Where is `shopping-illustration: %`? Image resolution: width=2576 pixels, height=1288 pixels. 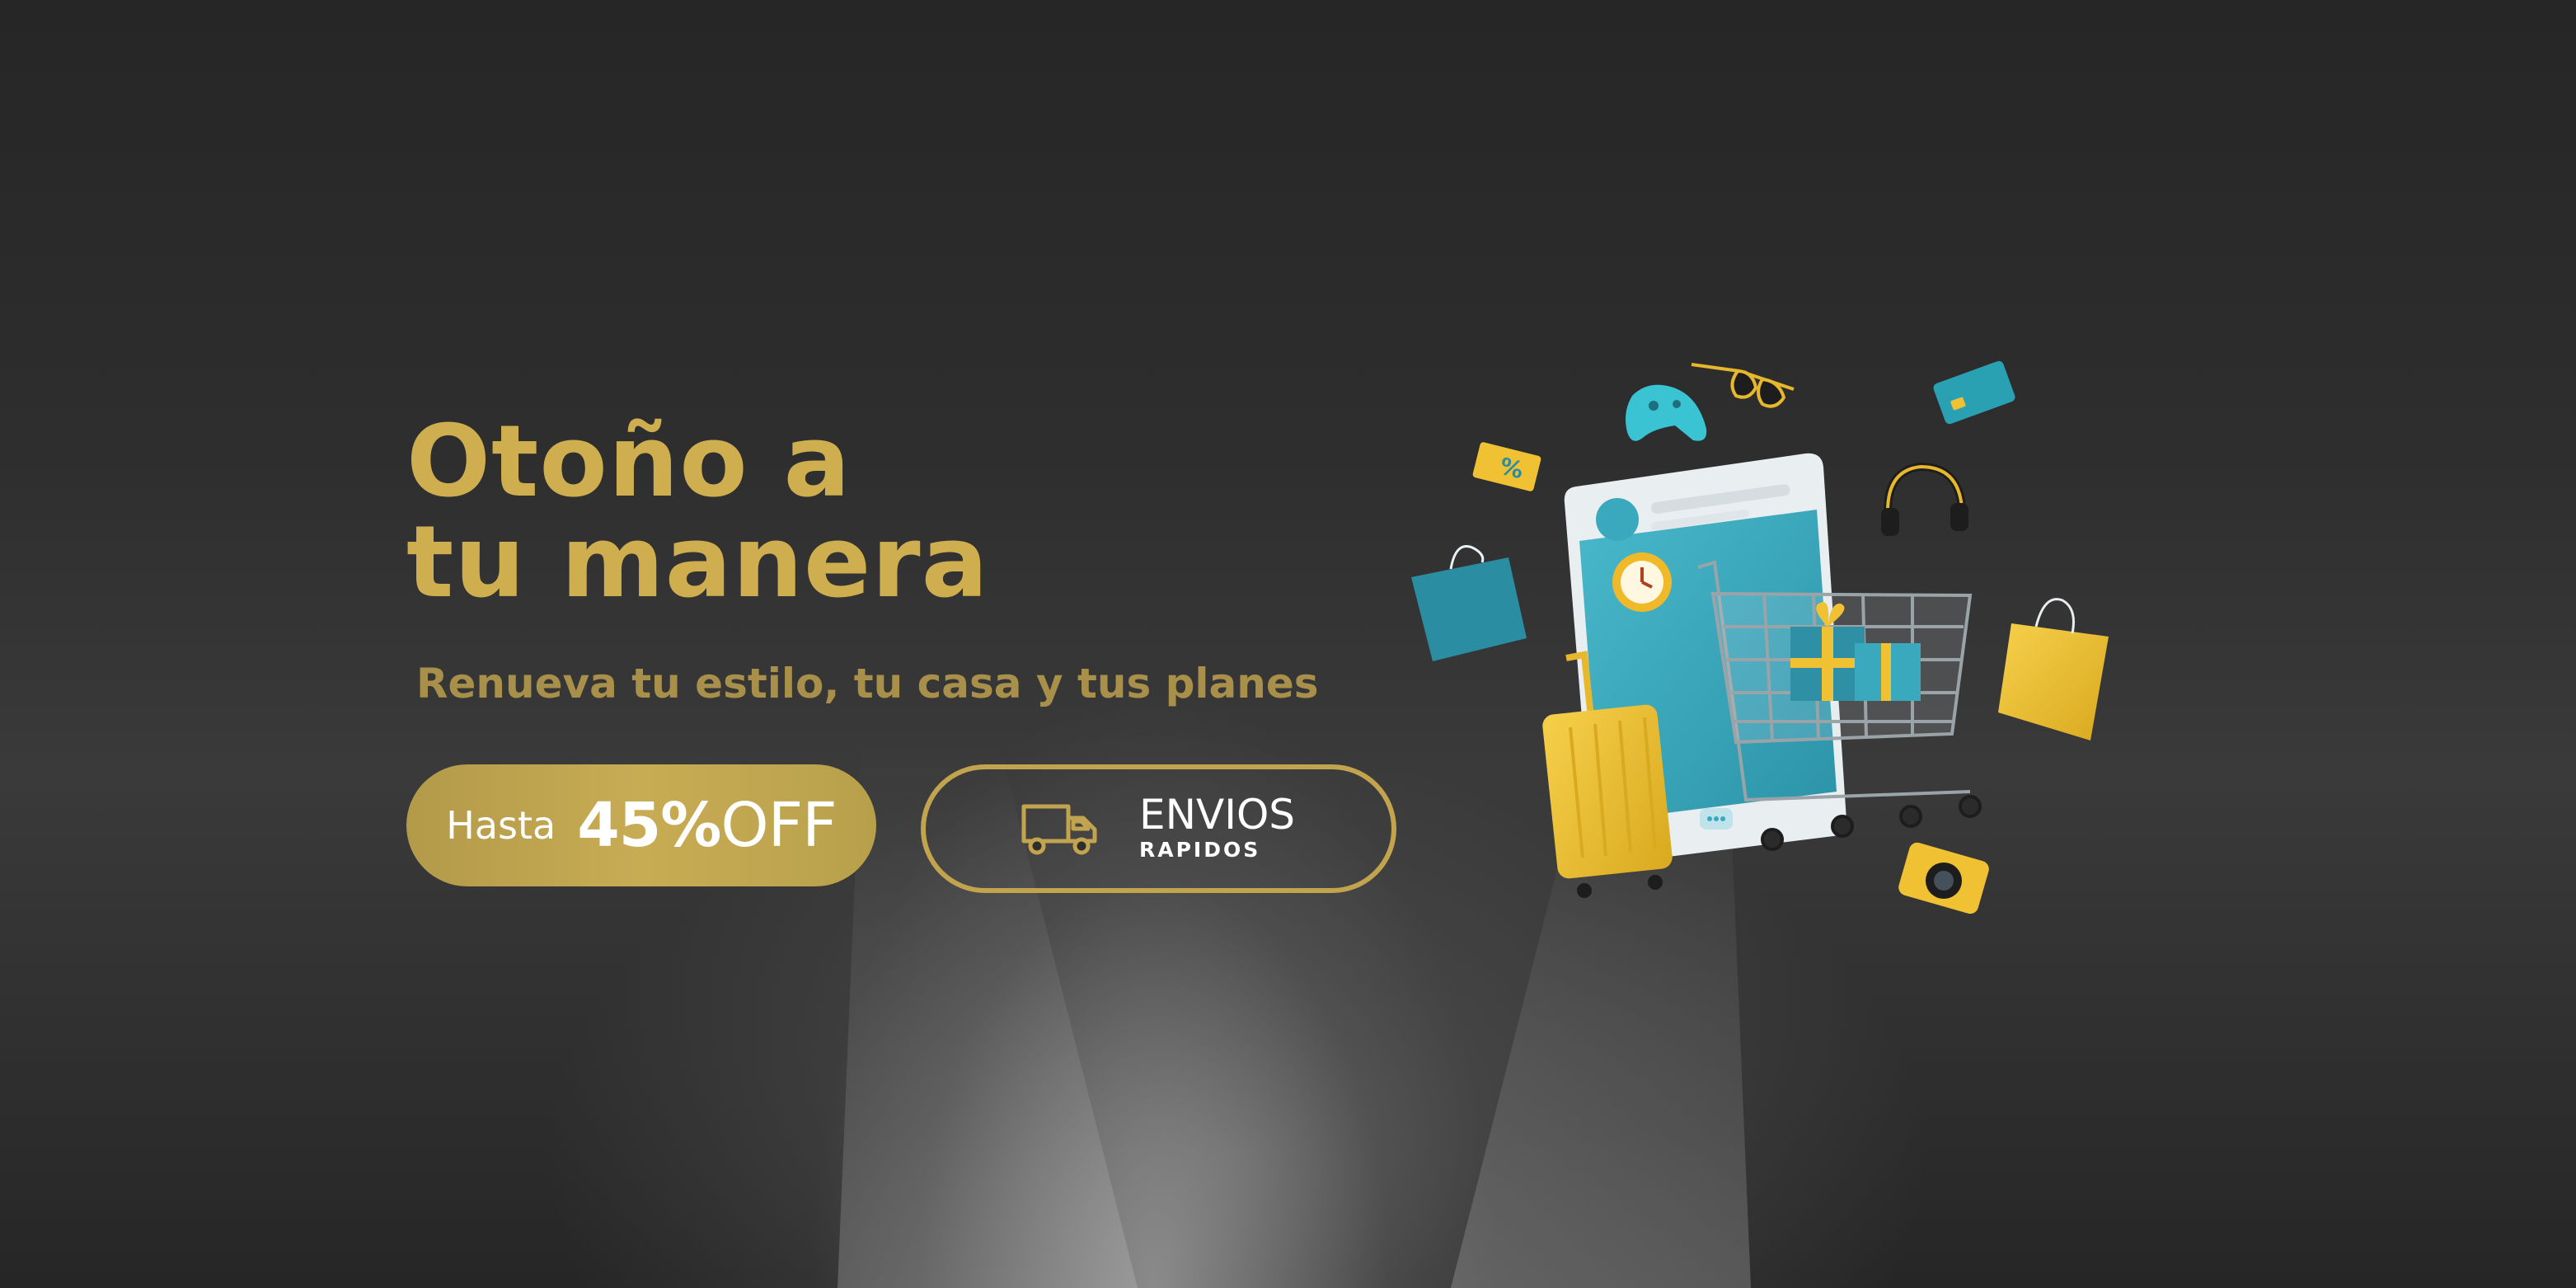 shopping-illustration: % is located at coordinates (1760, 637).